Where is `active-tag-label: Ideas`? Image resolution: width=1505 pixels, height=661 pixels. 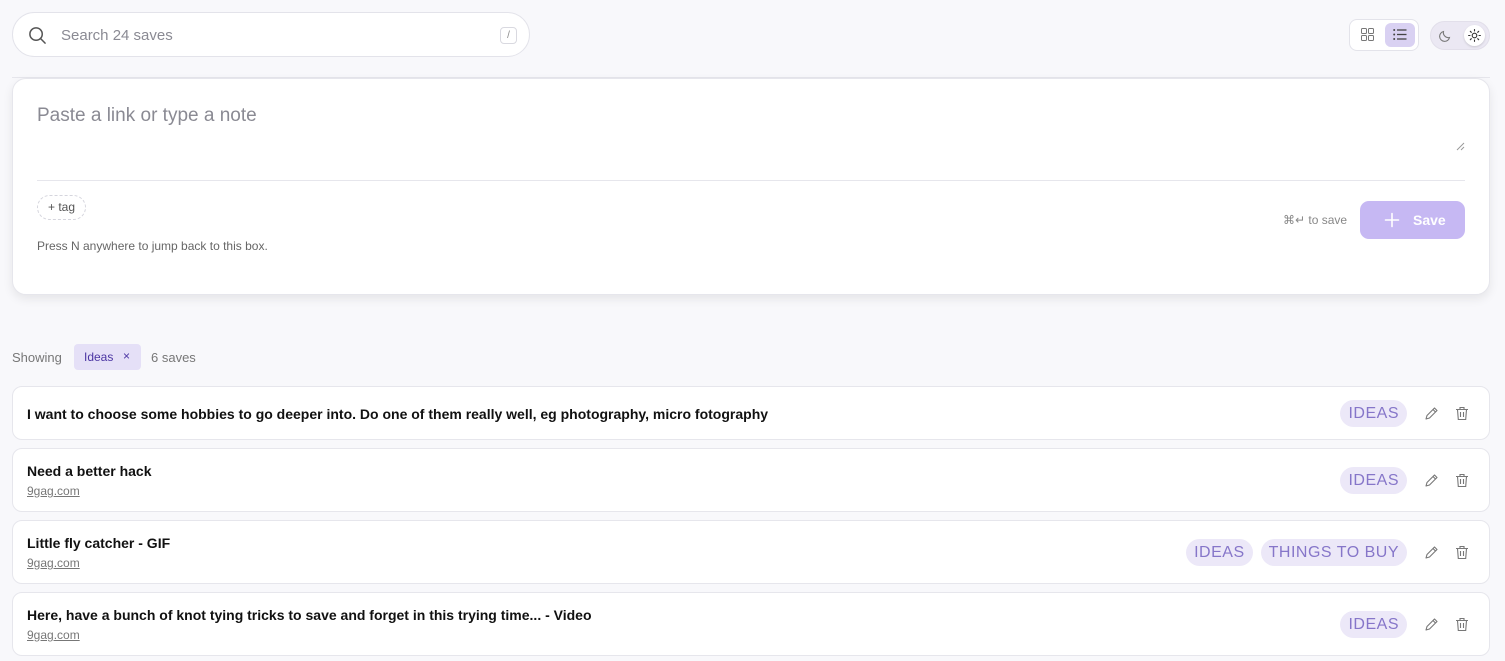 active-tag-label: Ideas is located at coordinates (99, 357).